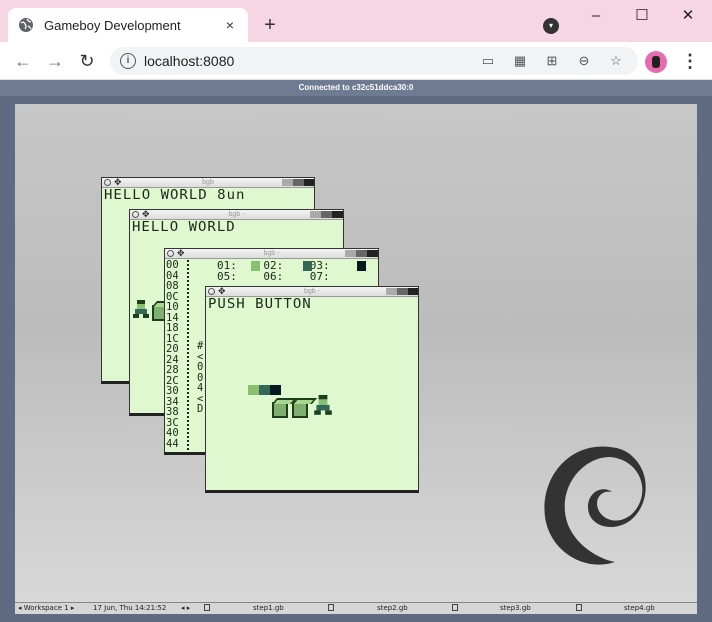 This screenshot has width=712, height=622. I want to click on task-step2: step2.gb, so click(392, 608).